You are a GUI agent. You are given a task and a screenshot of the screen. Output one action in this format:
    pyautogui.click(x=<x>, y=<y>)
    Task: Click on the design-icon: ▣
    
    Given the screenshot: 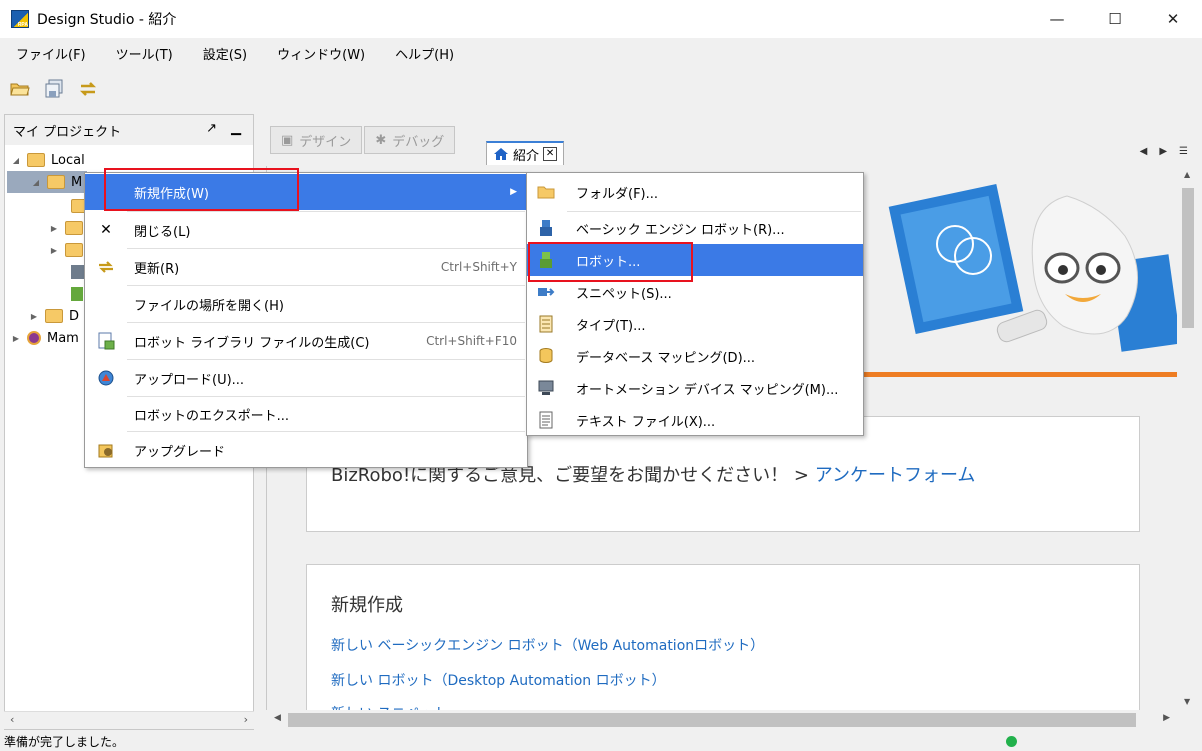 What is the action you would take?
    pyautogui.click(x=287, y=140)
    